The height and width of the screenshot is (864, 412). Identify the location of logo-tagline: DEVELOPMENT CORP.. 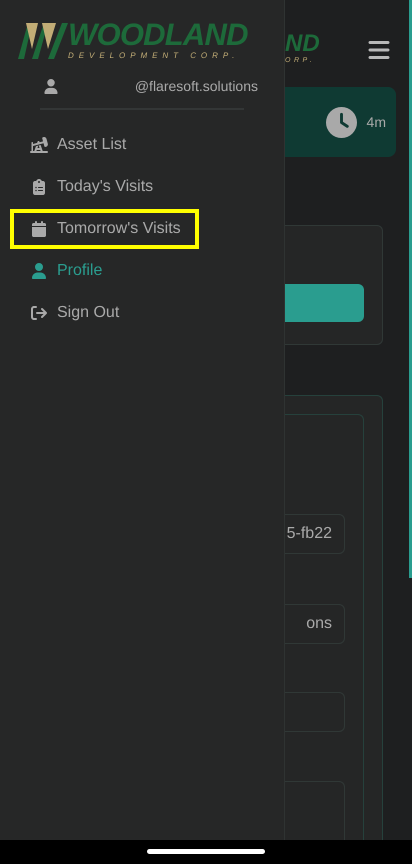
(154, 56).